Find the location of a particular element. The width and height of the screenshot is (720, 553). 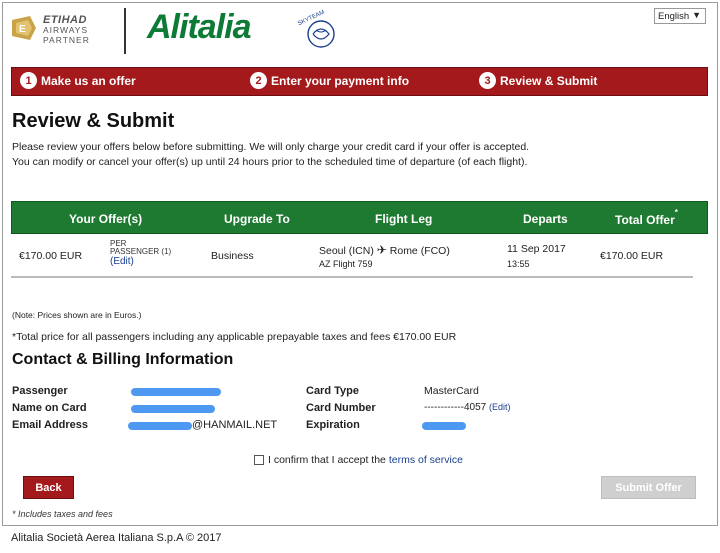

step-2: 2 Enter your payment info is located at coordinates (329, 80).